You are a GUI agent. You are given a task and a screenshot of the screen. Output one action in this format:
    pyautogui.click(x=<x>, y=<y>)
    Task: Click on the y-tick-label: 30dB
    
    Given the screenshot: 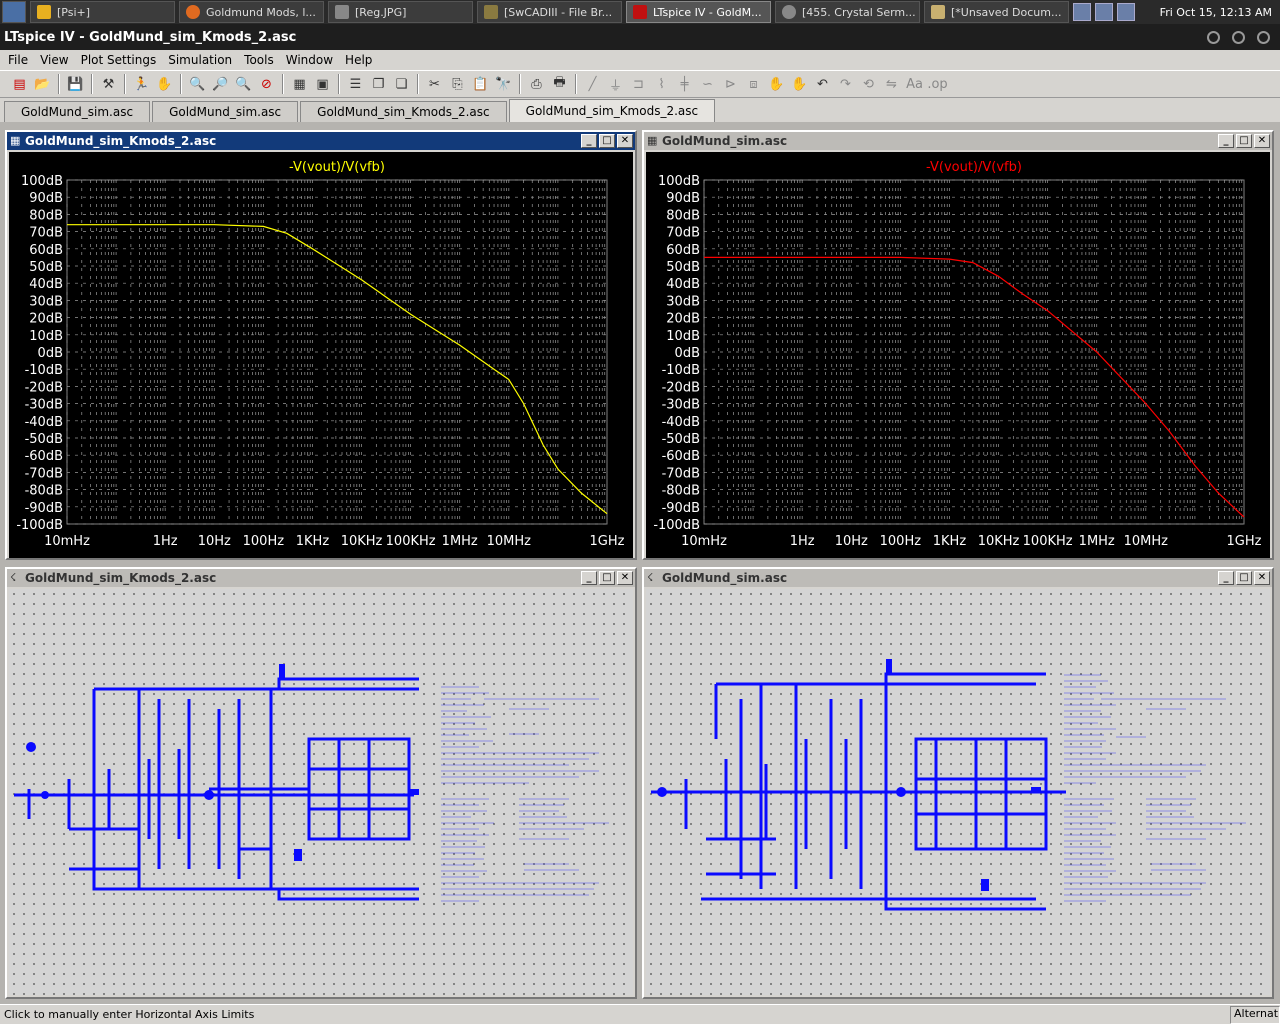 What is the action you would take?
    pyautogui.click(x=683, y=301)
    